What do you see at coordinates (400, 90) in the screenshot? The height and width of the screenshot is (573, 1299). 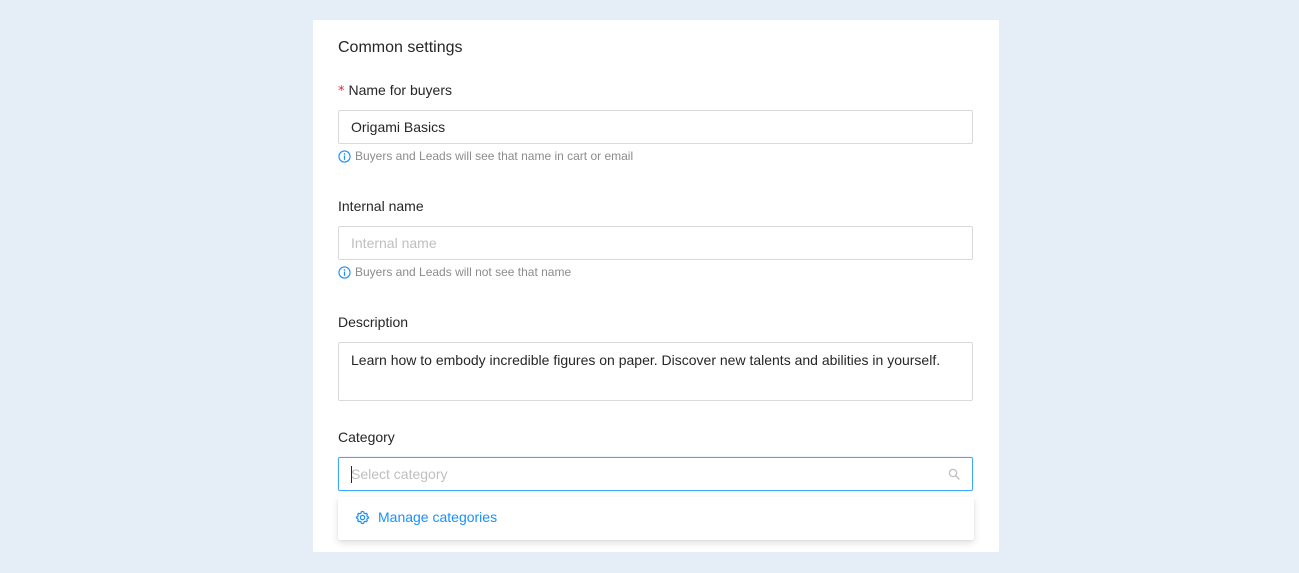 I see `name-for-buyers-label-text: Name for buyers` at bounding box center [400, 90].